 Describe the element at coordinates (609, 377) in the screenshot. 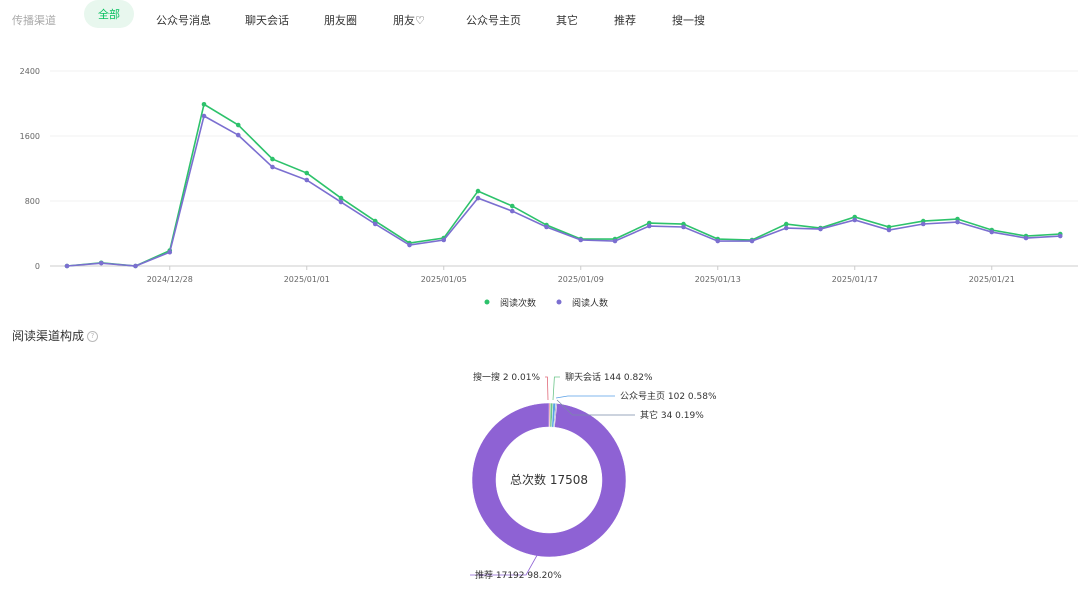

I see `slice-label: 聊天会话 144 0.82%` at that location.